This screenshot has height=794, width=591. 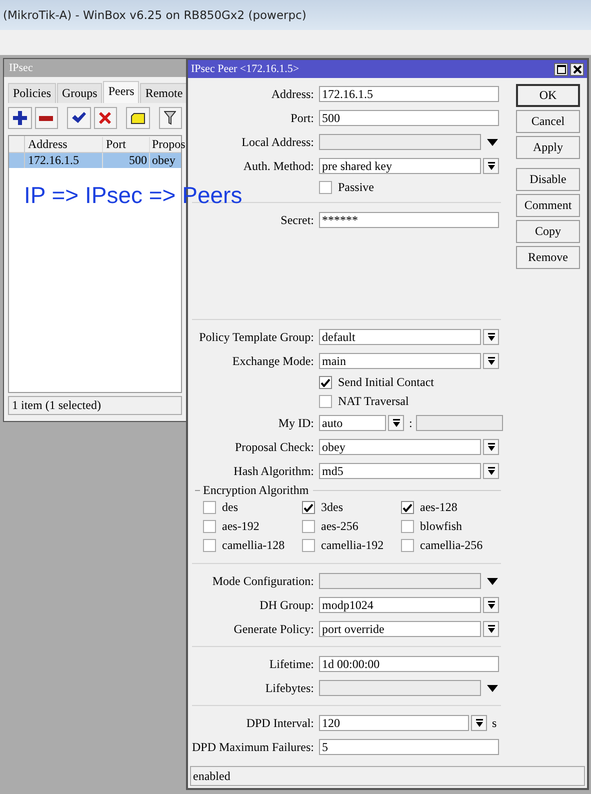 I want to click on group-title: Encryption Algorithm, so click(x=256, y=490).